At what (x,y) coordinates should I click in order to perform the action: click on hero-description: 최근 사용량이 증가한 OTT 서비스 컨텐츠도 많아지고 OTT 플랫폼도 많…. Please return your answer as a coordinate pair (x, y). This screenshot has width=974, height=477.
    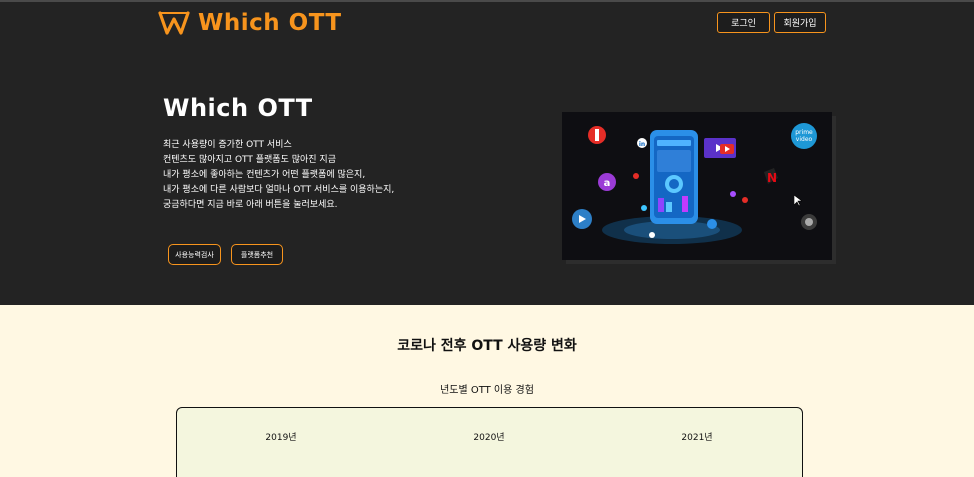
    Looking at the image, I should click on (278, 175).